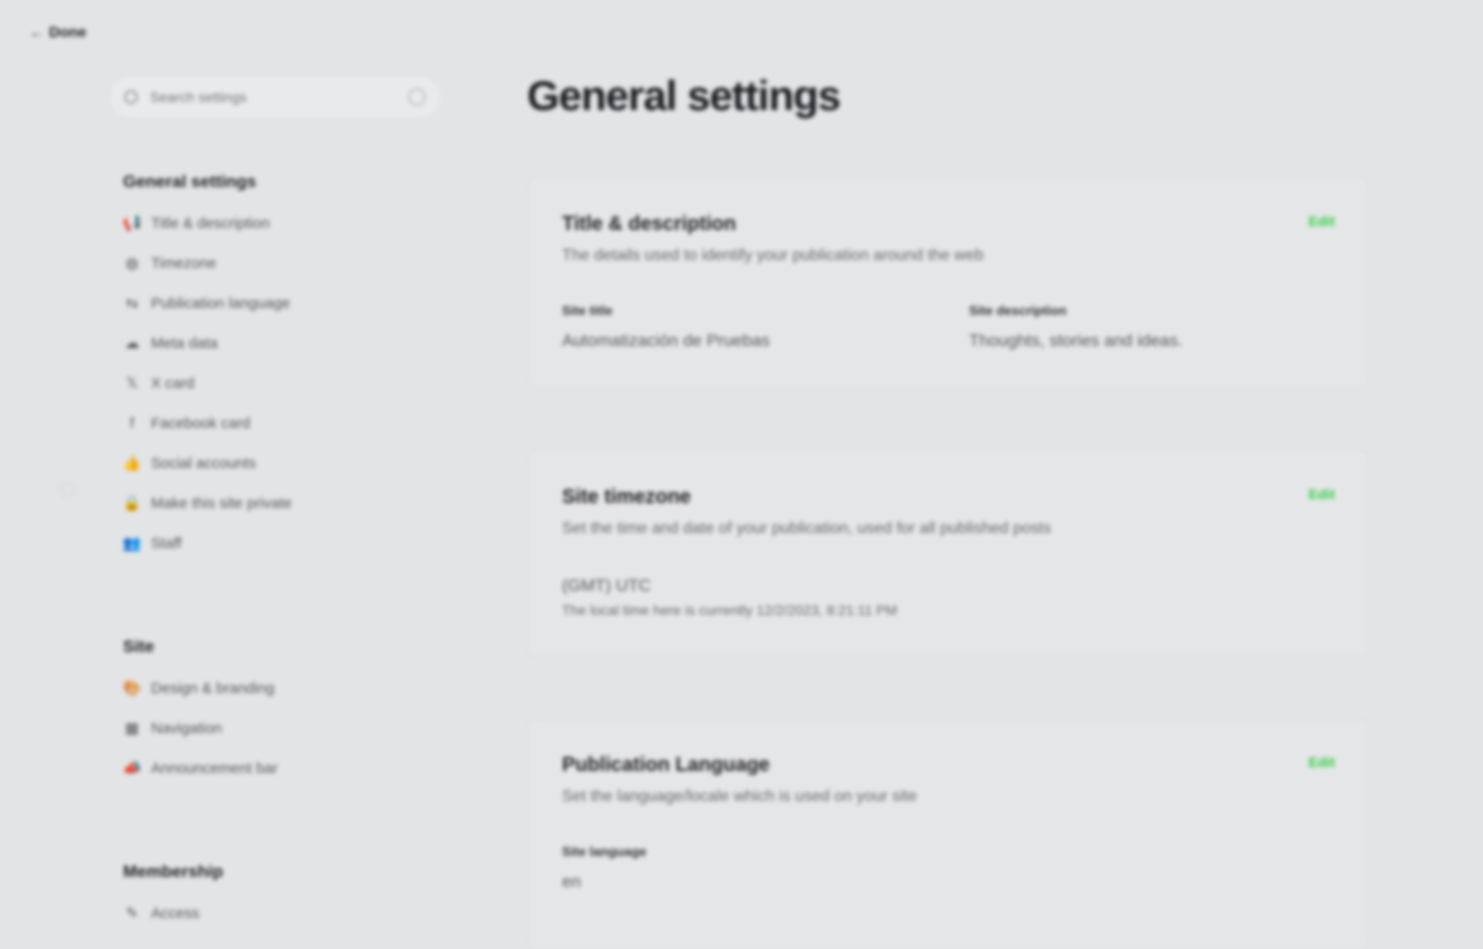 The width and height of the screenshot is (1483, 949). I want to click on sidebar-item-label: Announcement bar, so click(214, 768).